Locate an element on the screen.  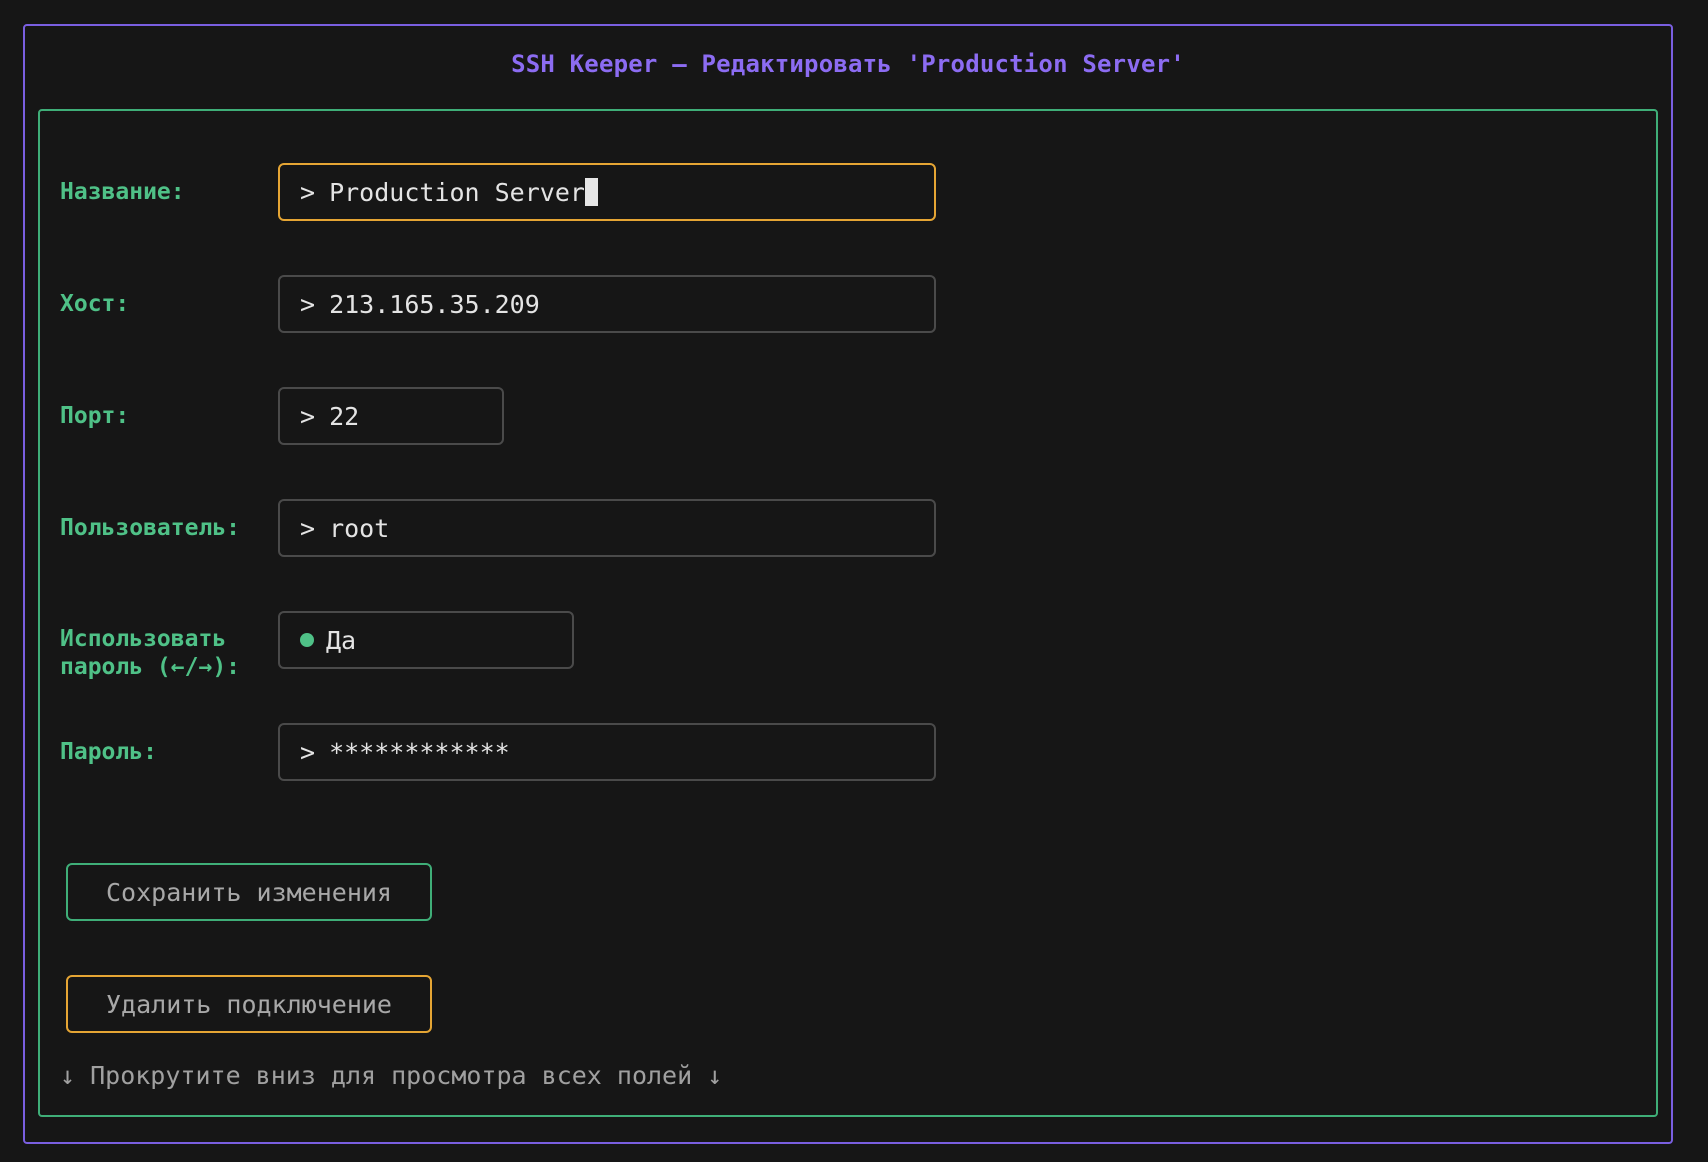
use-password-row: Использовать пароль (←/→): Да is located at coordinates (848, 645).